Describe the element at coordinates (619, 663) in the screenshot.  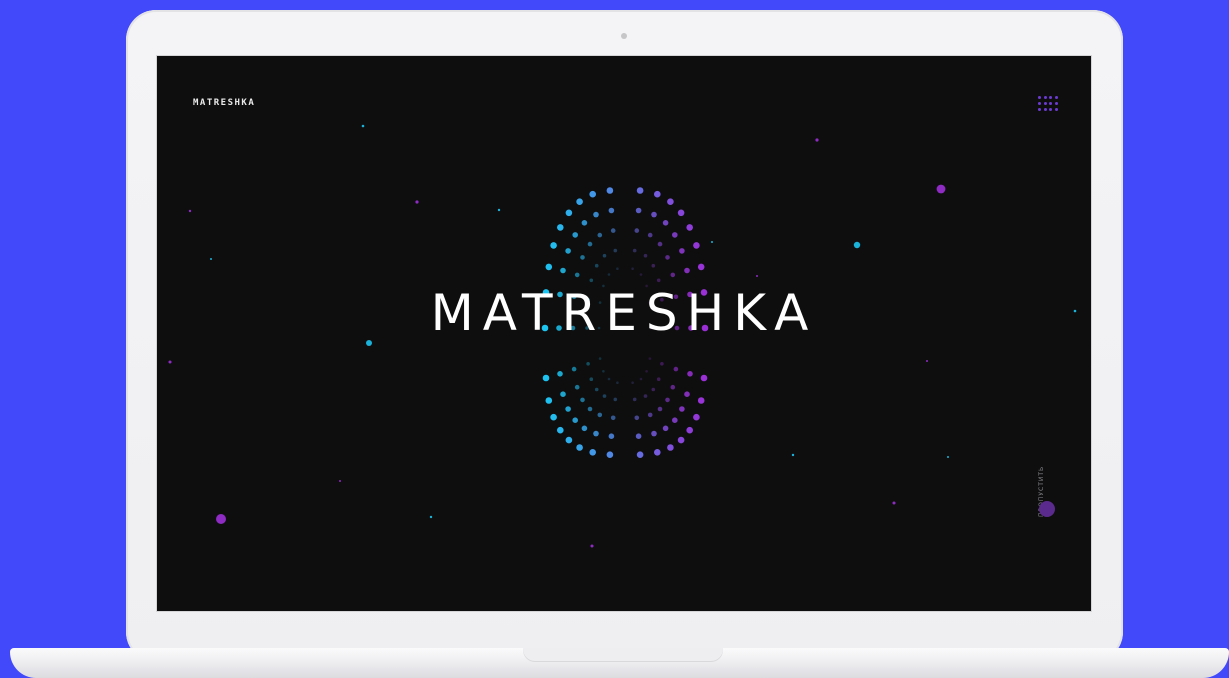
I see `laptop-base` at that location.